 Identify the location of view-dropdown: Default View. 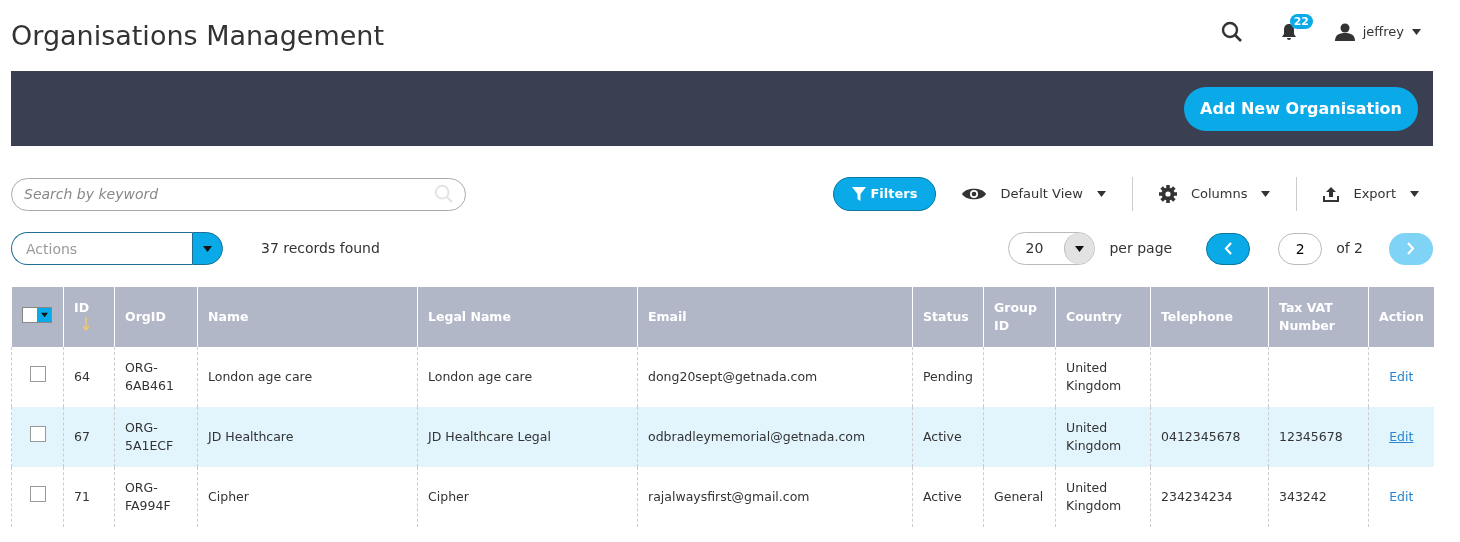
(1034, 194).